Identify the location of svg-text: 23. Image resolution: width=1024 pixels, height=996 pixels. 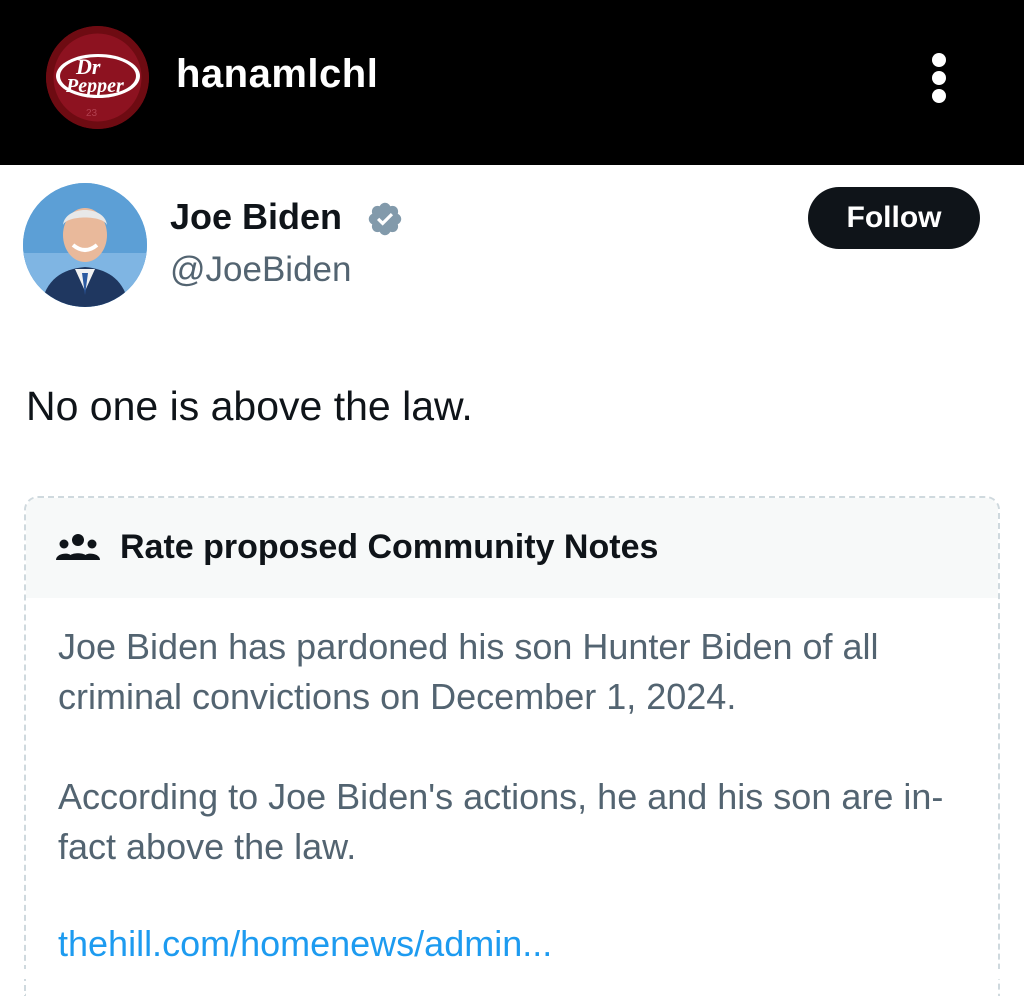
(92, 113).